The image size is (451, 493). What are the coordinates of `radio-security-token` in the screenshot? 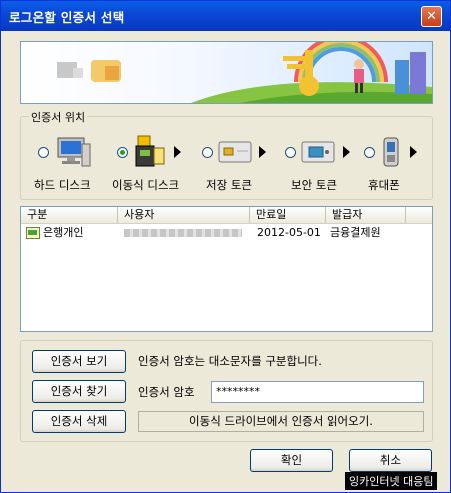 It's located at (290, 152).